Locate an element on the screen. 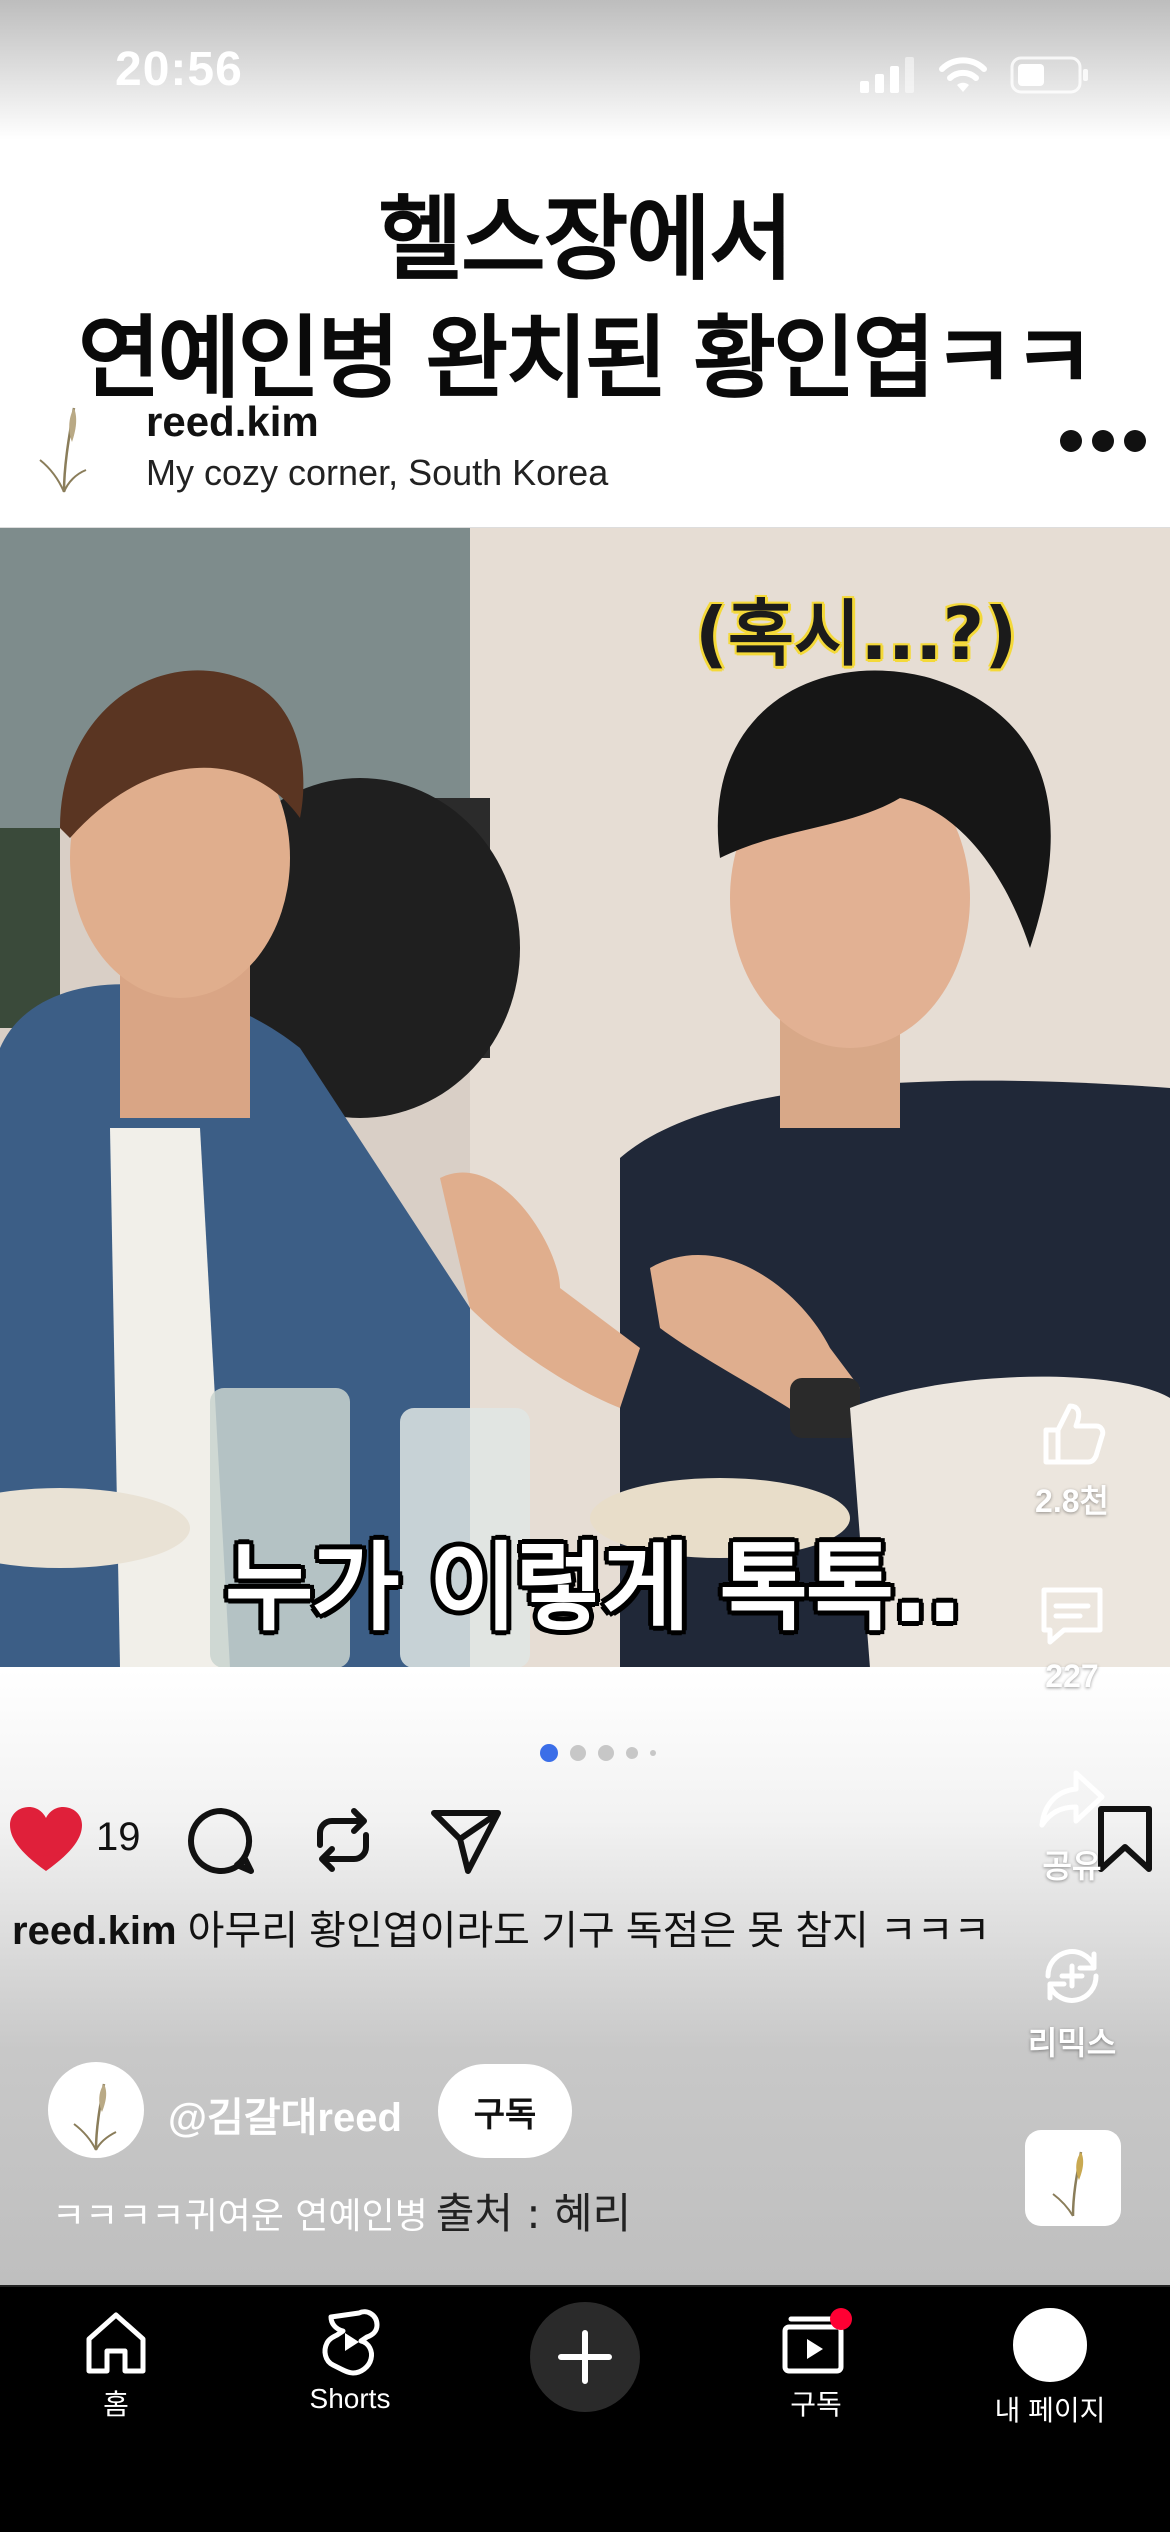 The width and height of the screenshot is (1170, 2532). shorts-caption-text: ㅋㅋㅋㅋ귀여운 연예인병 is located at coordinates (240, 2216).